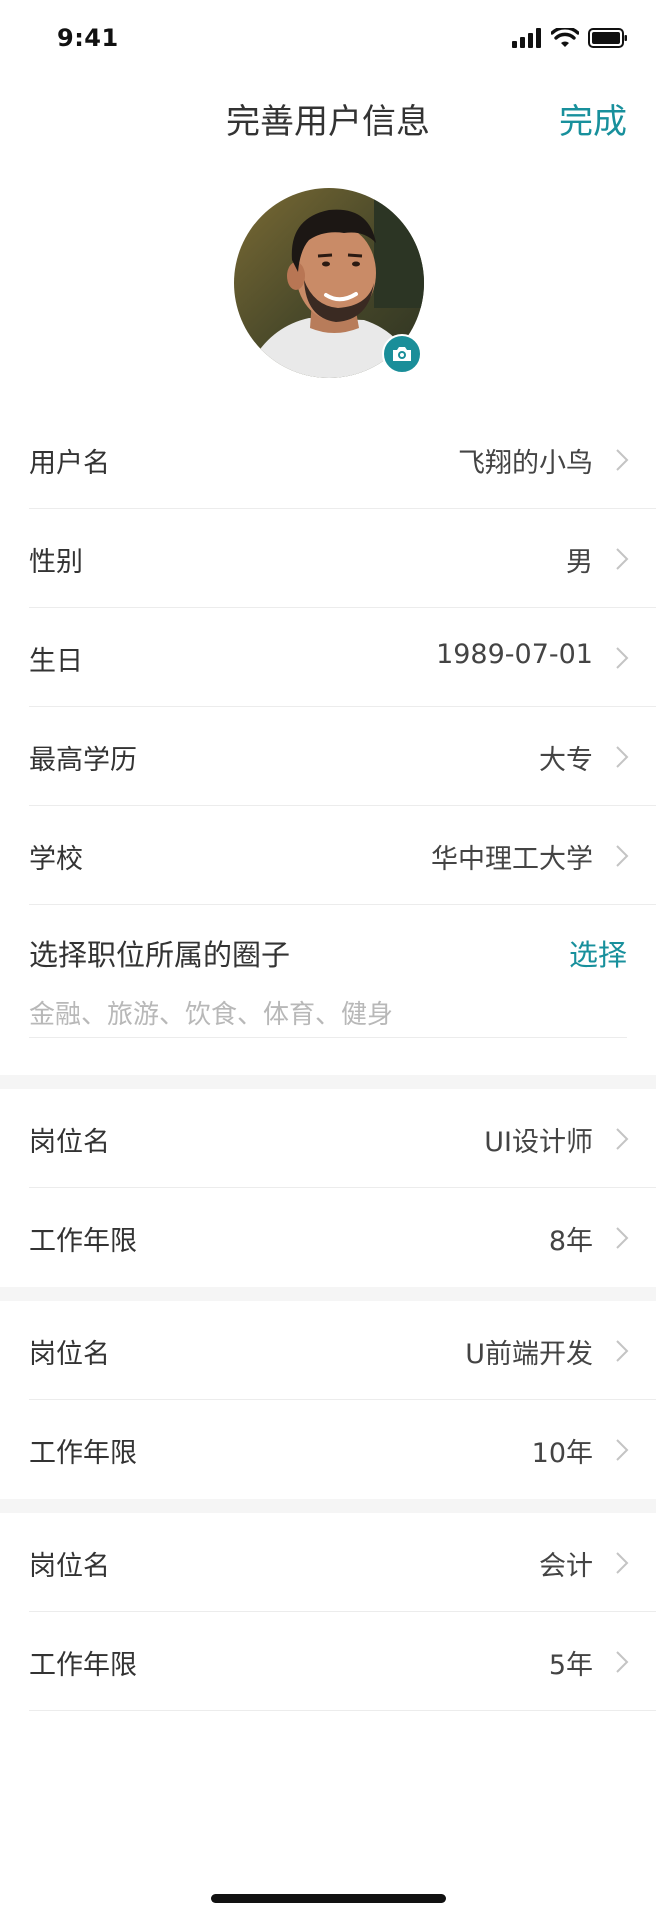  What do you see at coordinates (328, 459) in the screenshot?
I see `row-username: 用户名 飞翔的小鸟` at bounding box center [328, 459].